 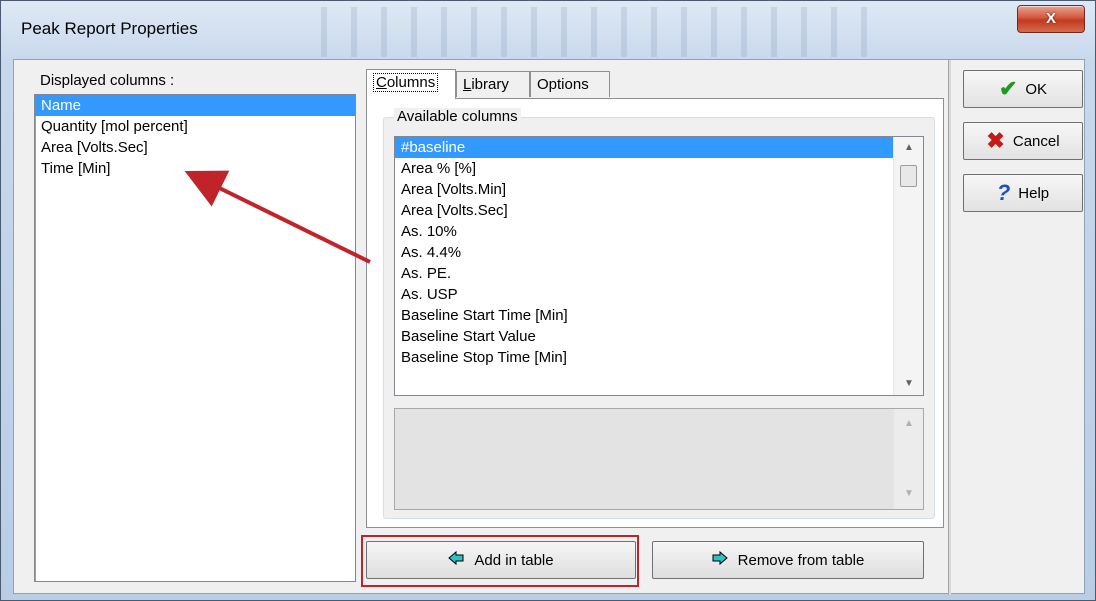 I want to click on title-bar-background, so click(x=601, y=32).